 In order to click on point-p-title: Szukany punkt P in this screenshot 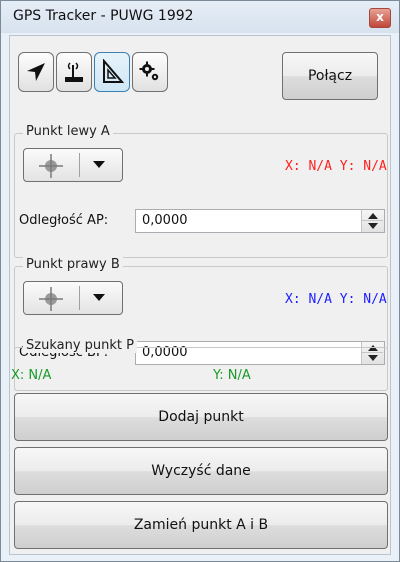, I will do `click(80, 345)`.